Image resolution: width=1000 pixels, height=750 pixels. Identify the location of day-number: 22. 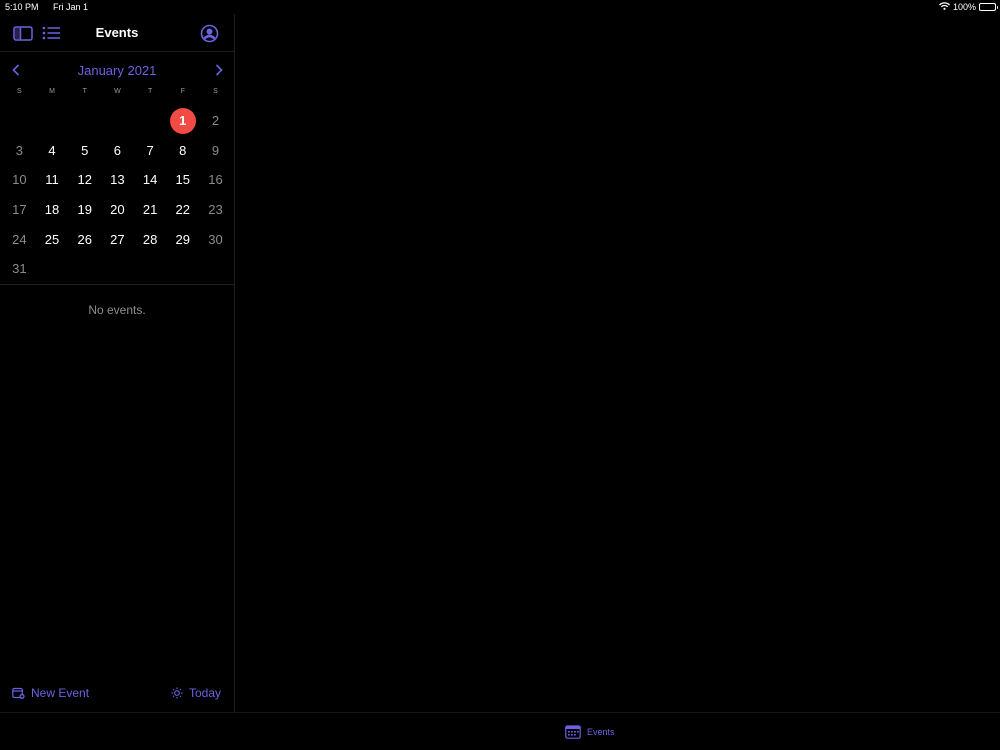
(183, 210).